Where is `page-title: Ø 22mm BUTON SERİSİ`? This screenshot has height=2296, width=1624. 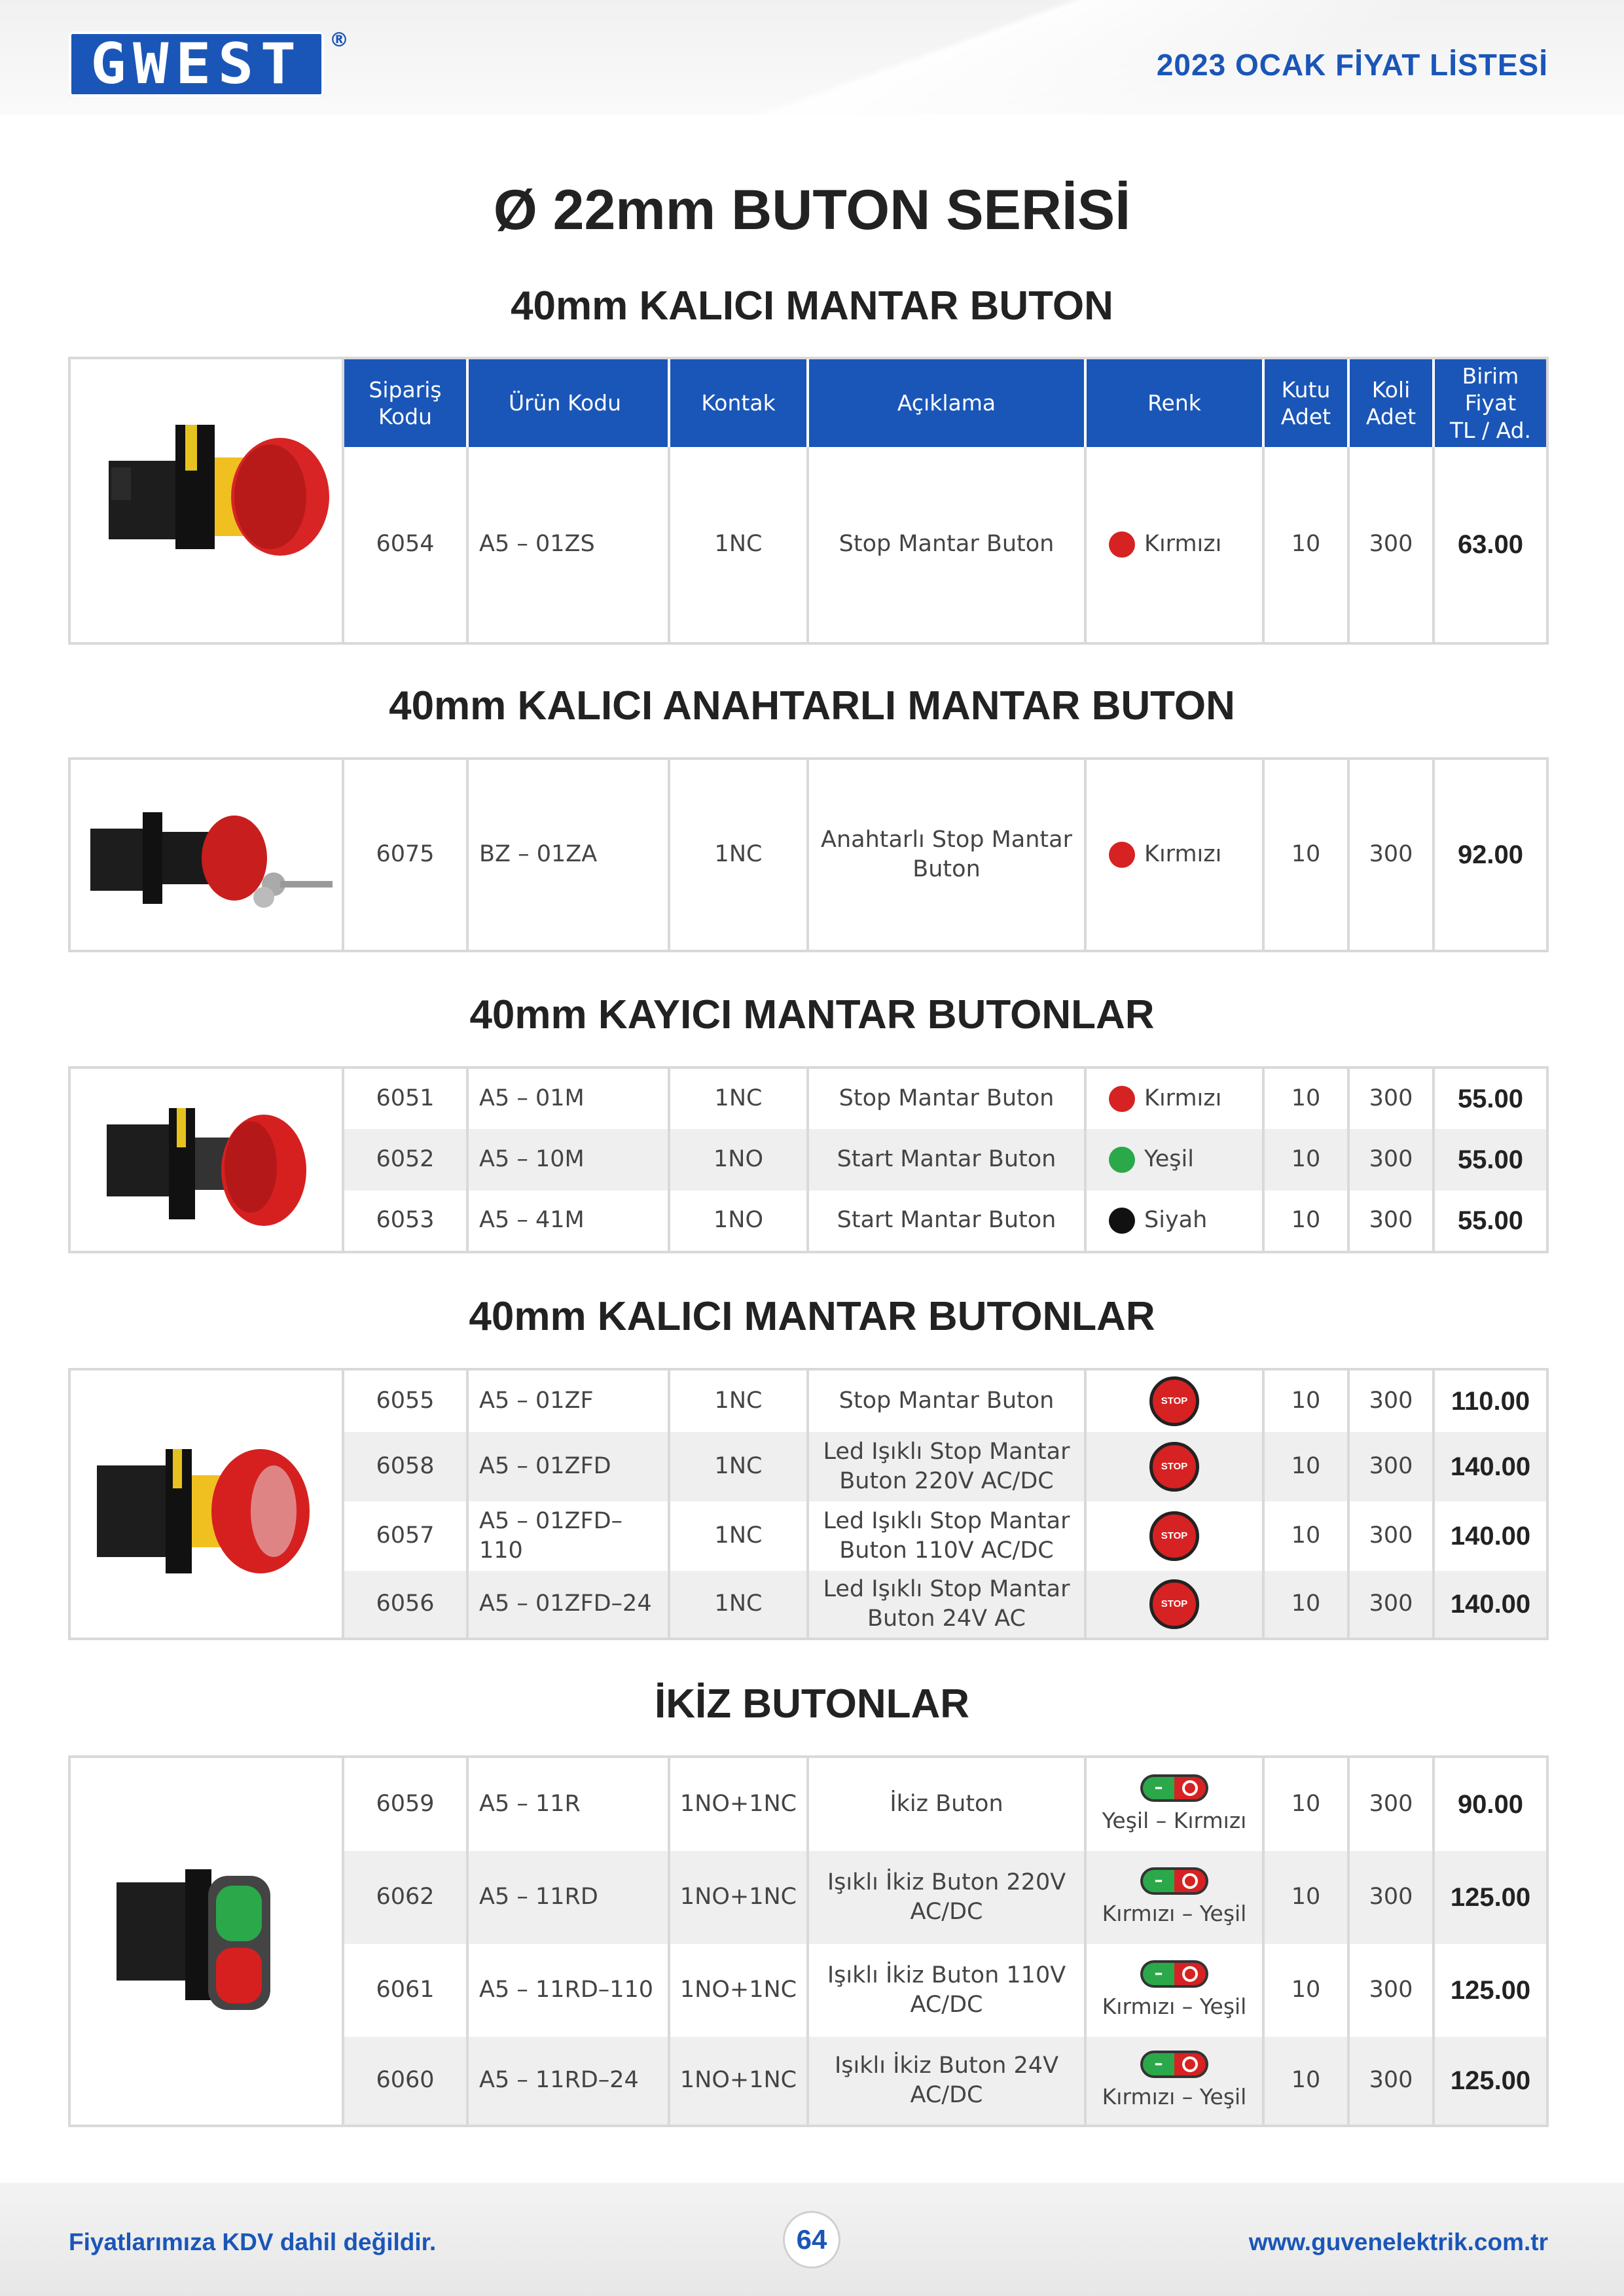
page-title: Ø 22mm BUTON SERİSİ is located at coordinates (812, 210).